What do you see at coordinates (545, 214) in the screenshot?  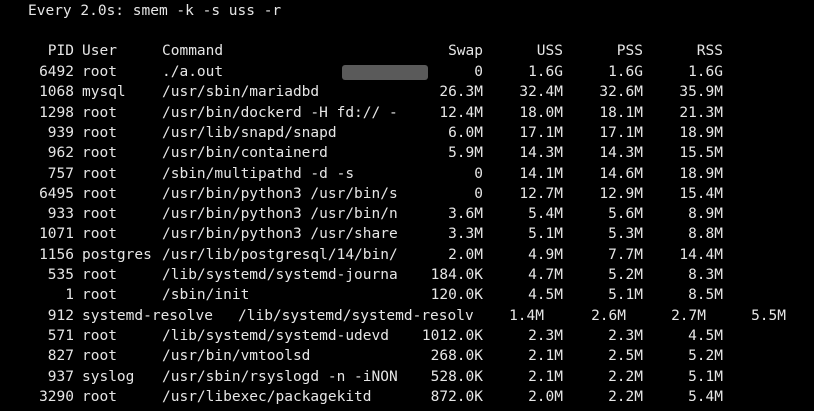 I see `uss-cell: 5.4M` at bounding box center [545, 214].